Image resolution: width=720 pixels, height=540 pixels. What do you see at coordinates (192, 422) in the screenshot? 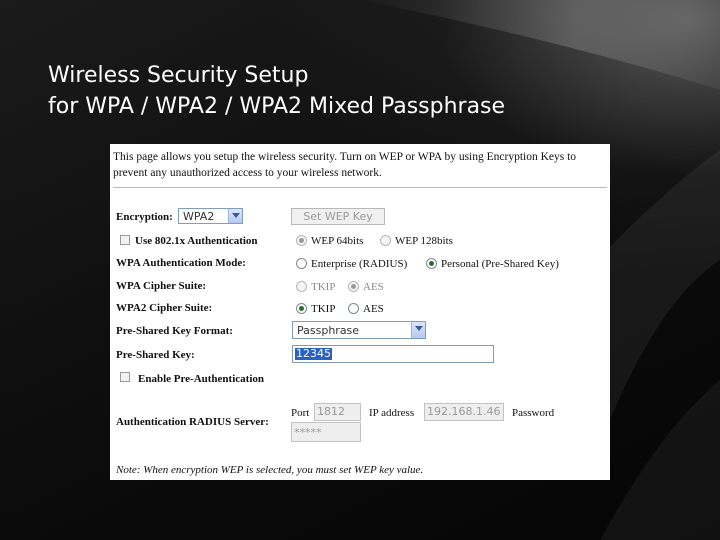
I see `radius-server-label: Authentication RADIUS Server:` at bounding box center [192, 422].